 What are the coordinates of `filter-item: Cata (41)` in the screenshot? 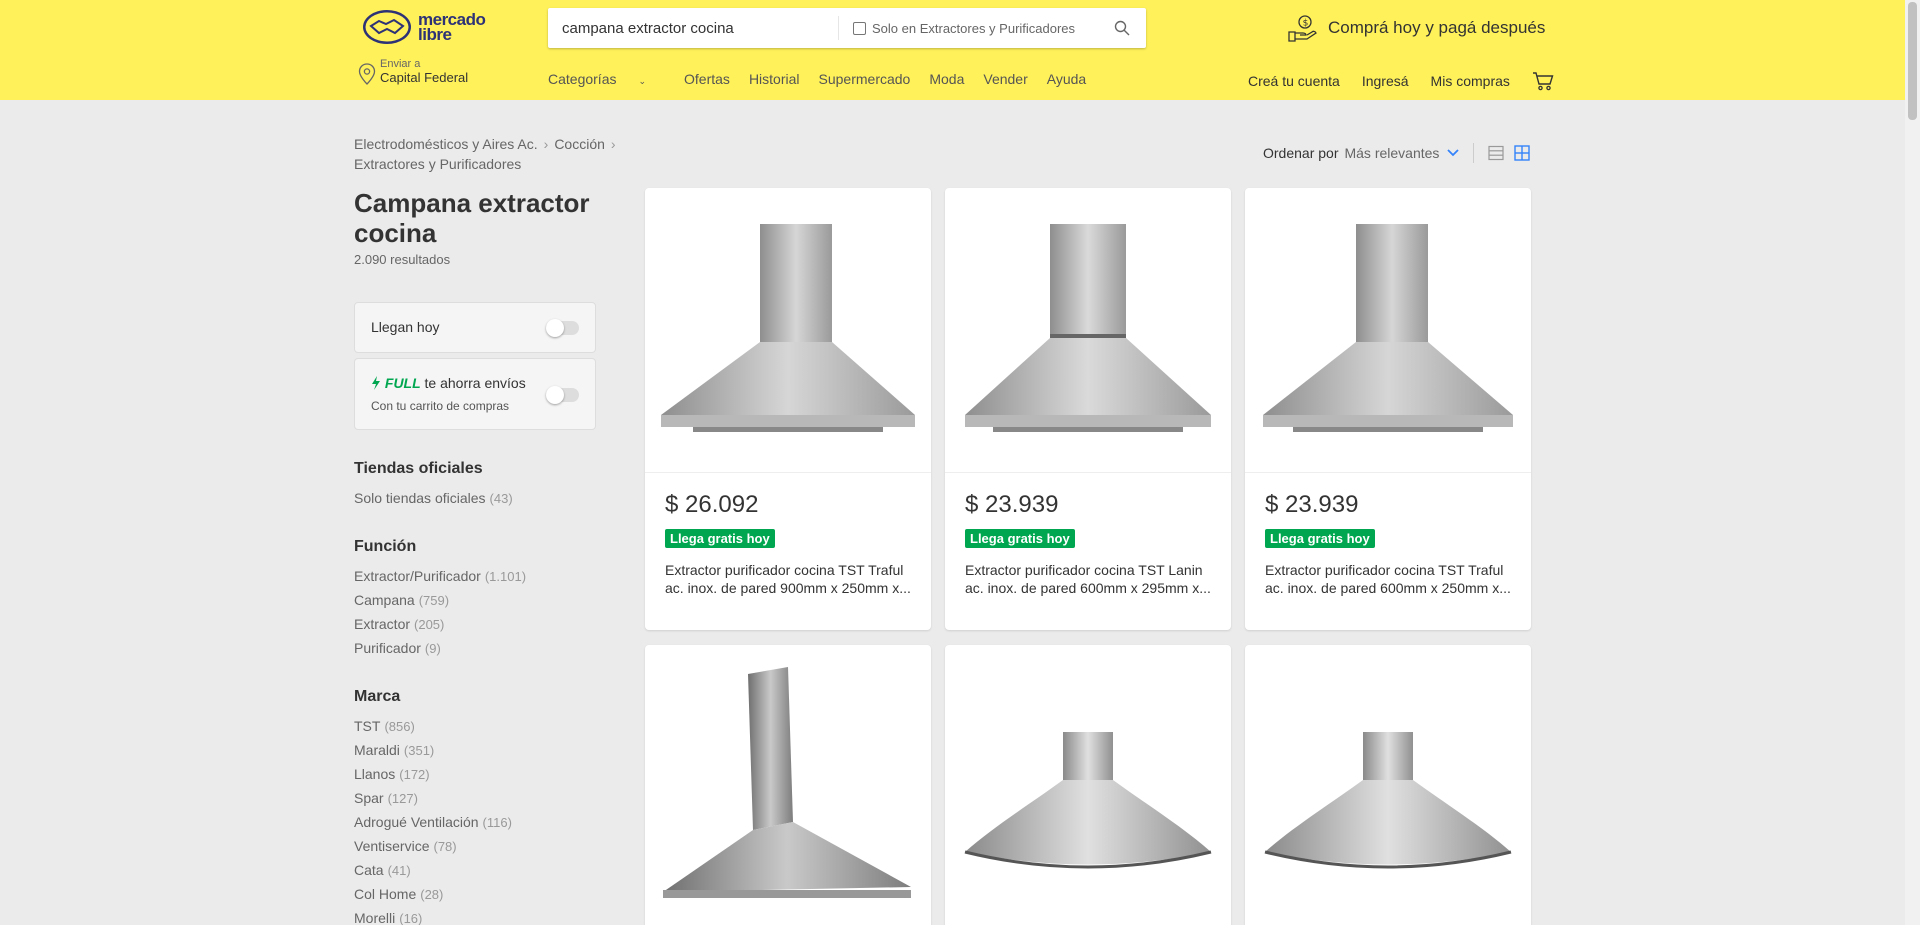 It's located at (382, 870).